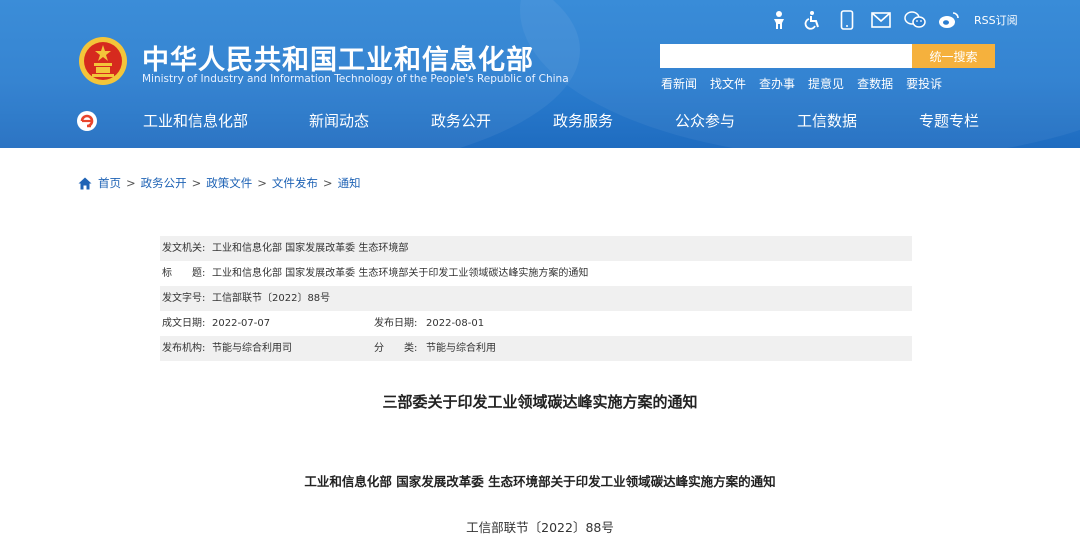  What do you see at coordinates (875, 83) in the screenshot?
I see `quick-link-data: 查数据` at bounding box center [875, 83].